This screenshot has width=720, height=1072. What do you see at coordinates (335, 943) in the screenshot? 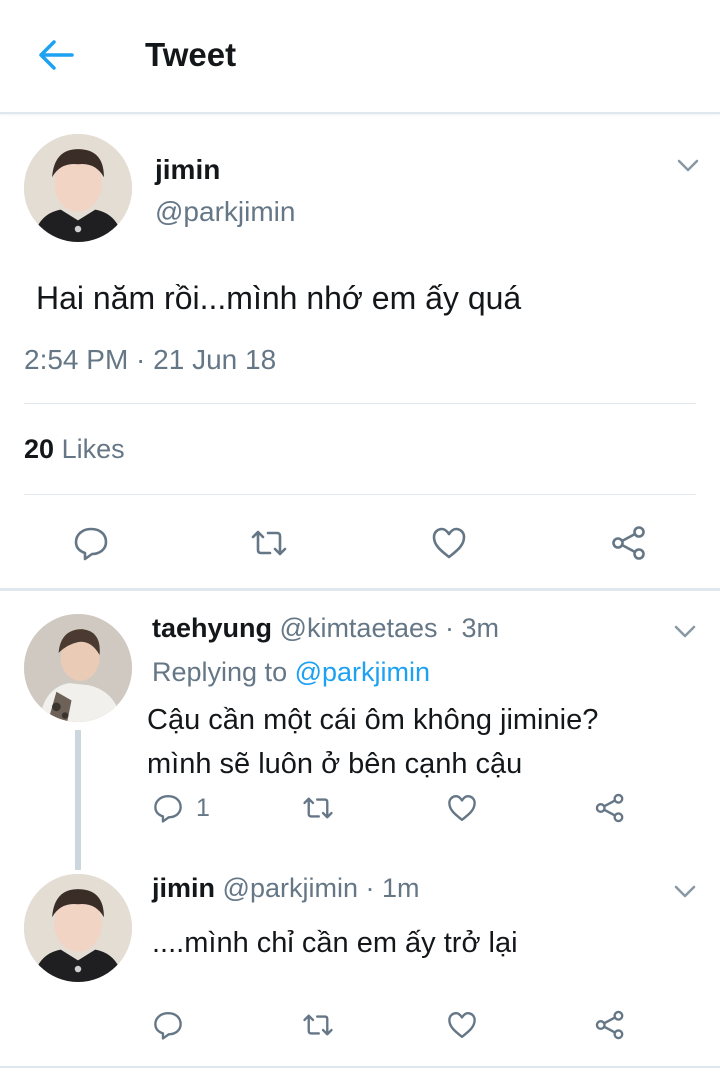
I see `reply-text: ....mình chỉ cần em ấy trở lại` at bounding box center [335, 943].